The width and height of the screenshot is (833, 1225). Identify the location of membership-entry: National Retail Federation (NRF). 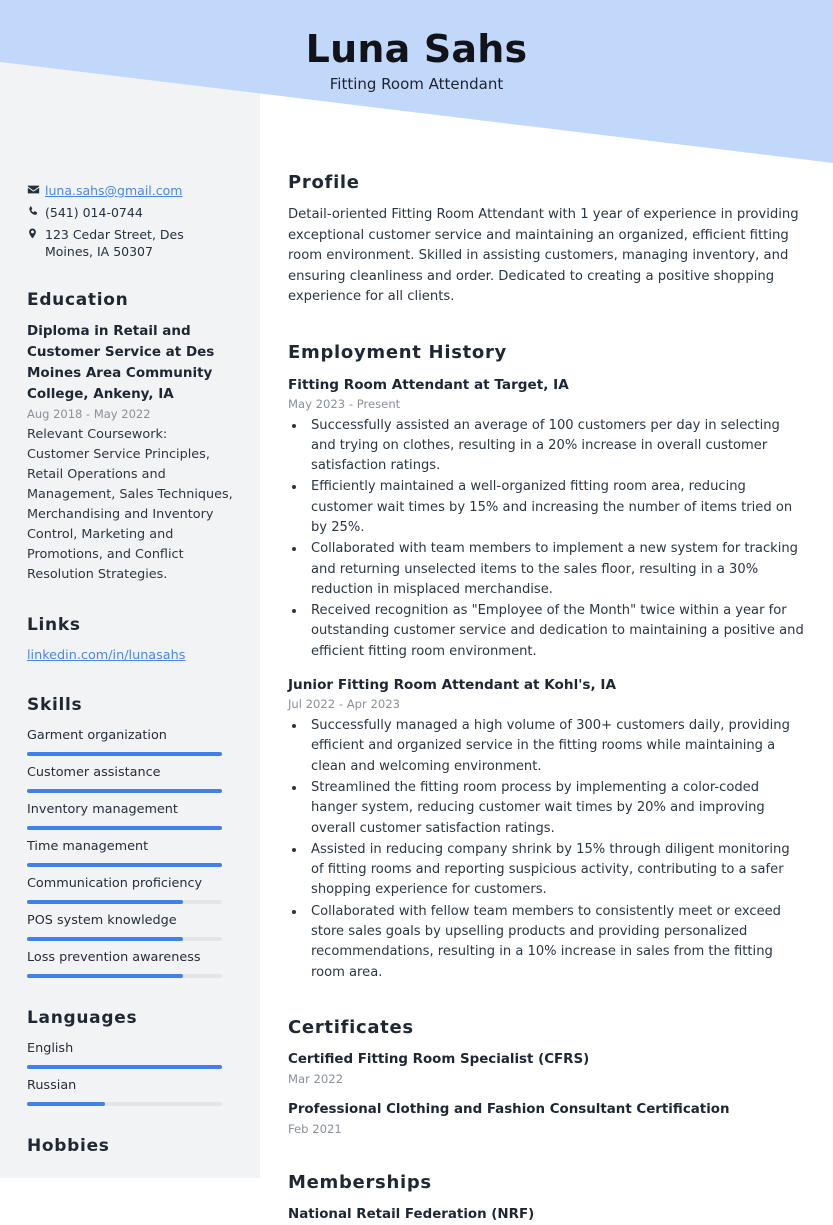
(411, 1214).